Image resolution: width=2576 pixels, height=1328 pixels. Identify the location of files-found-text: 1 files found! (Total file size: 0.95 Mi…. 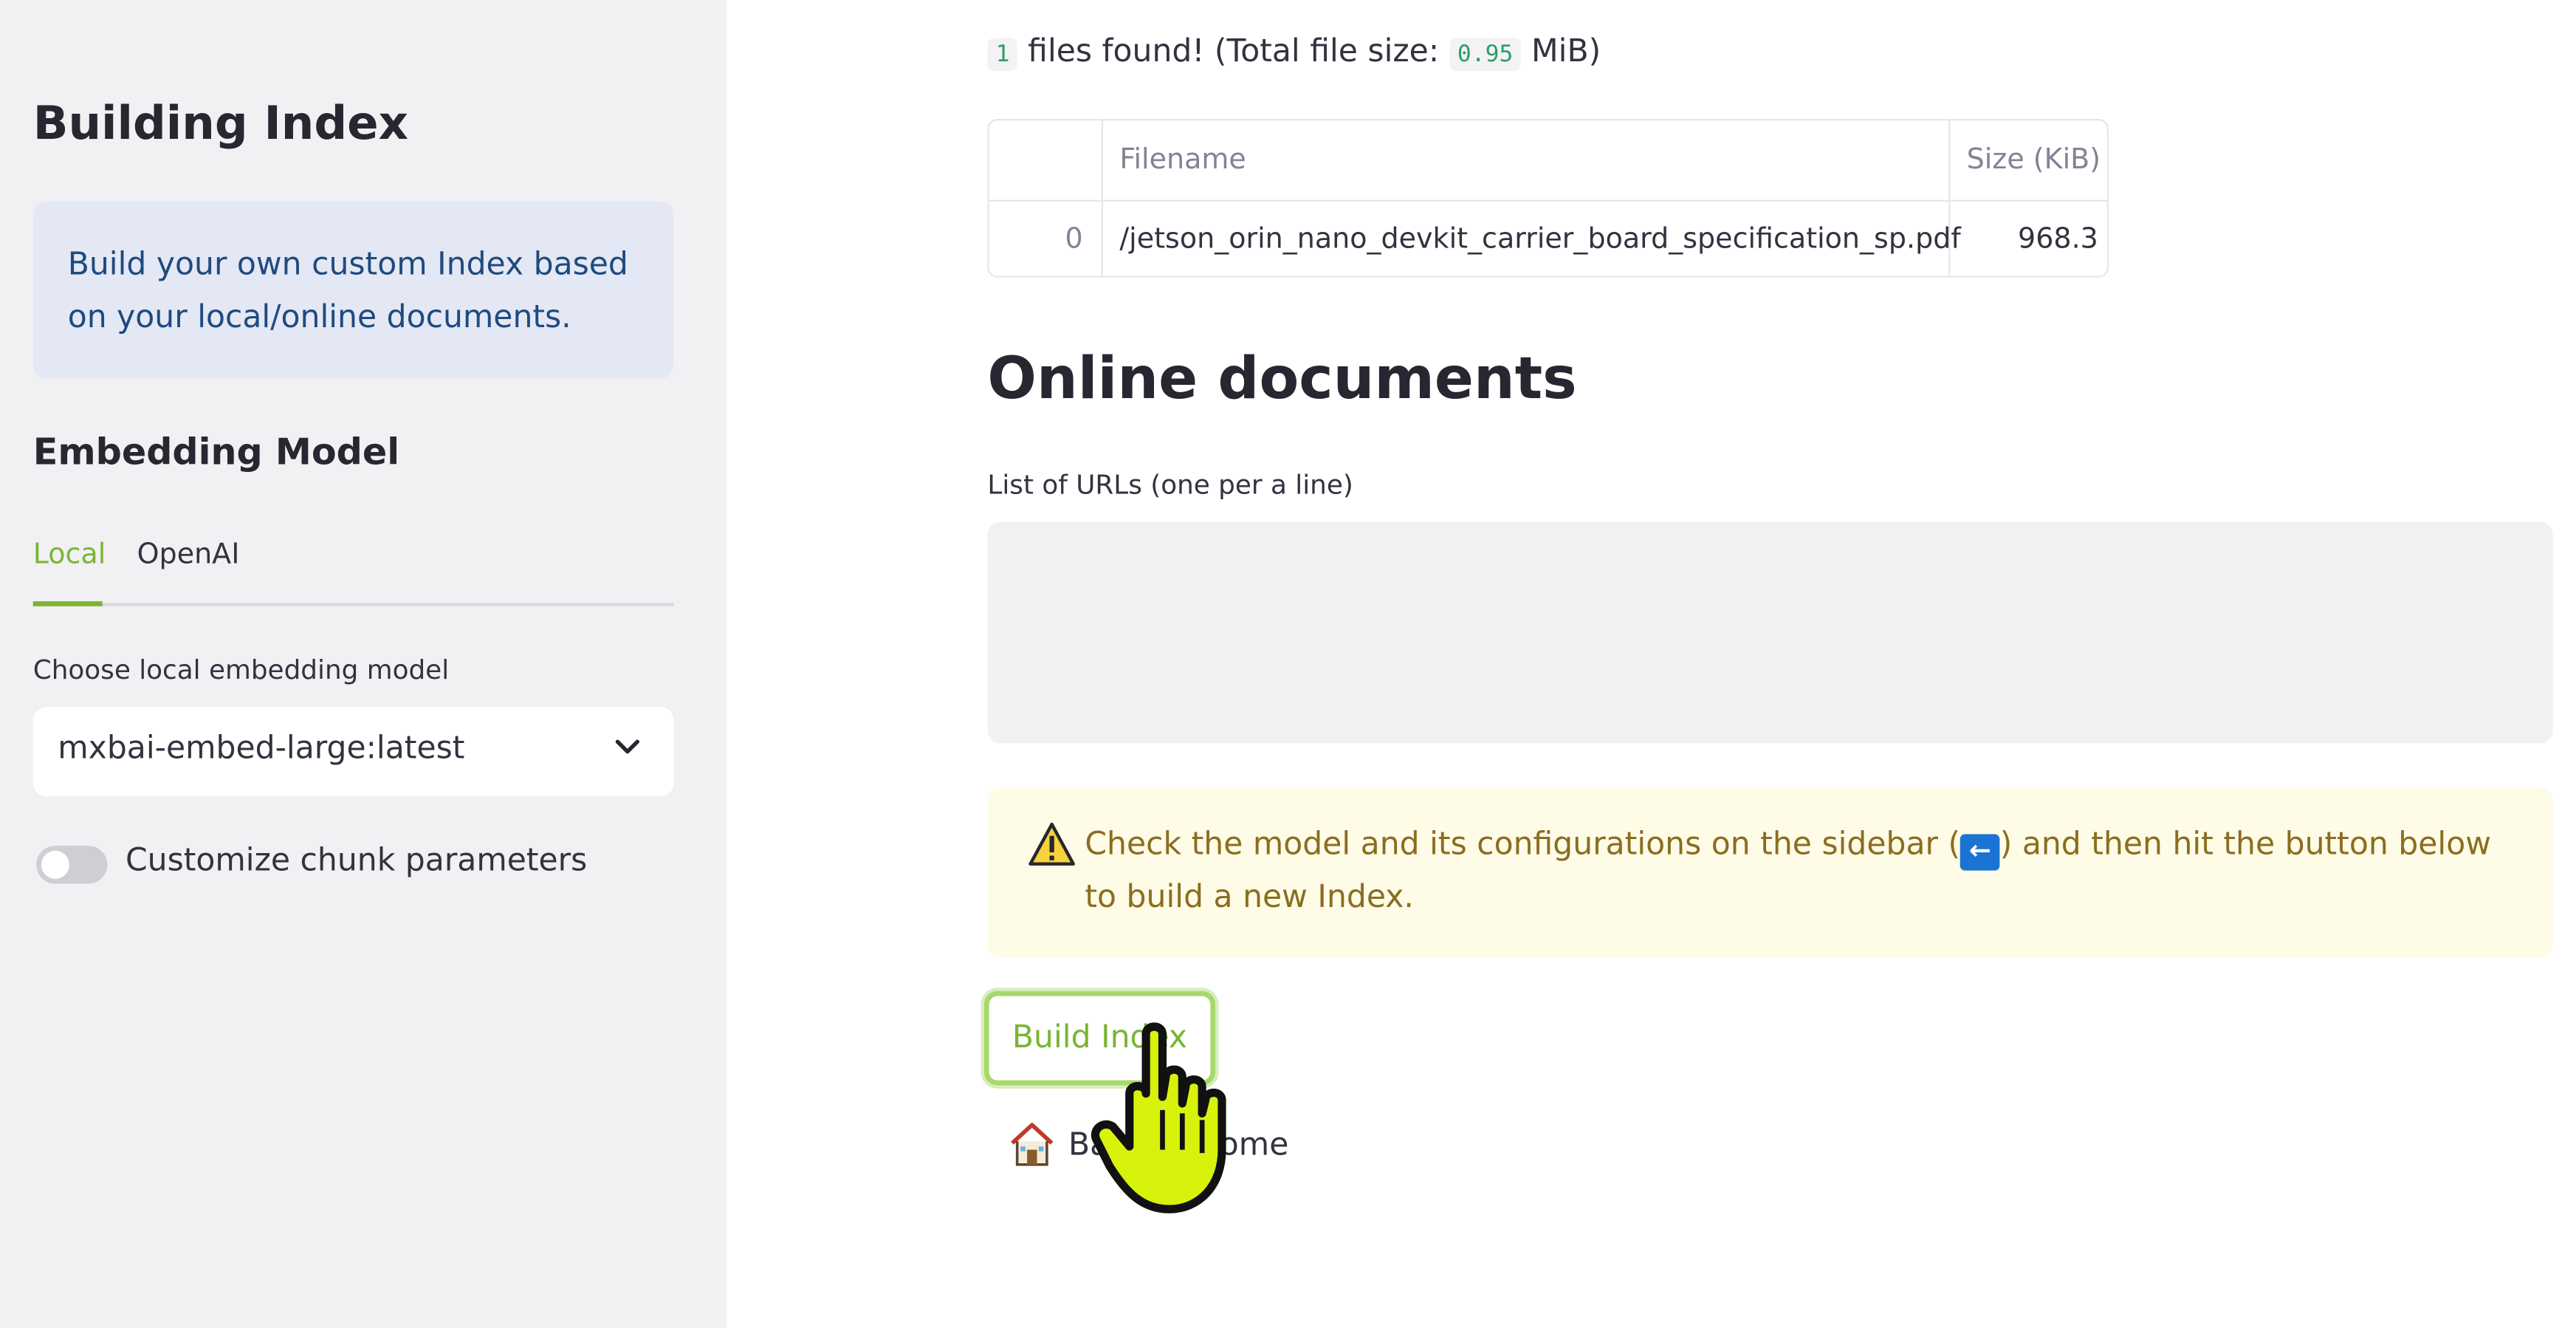
(1294, 52).